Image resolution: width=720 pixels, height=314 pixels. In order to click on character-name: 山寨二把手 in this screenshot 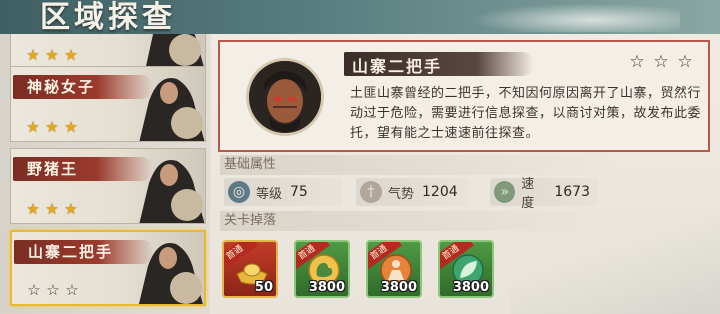, I will do `click(397, 66)`.